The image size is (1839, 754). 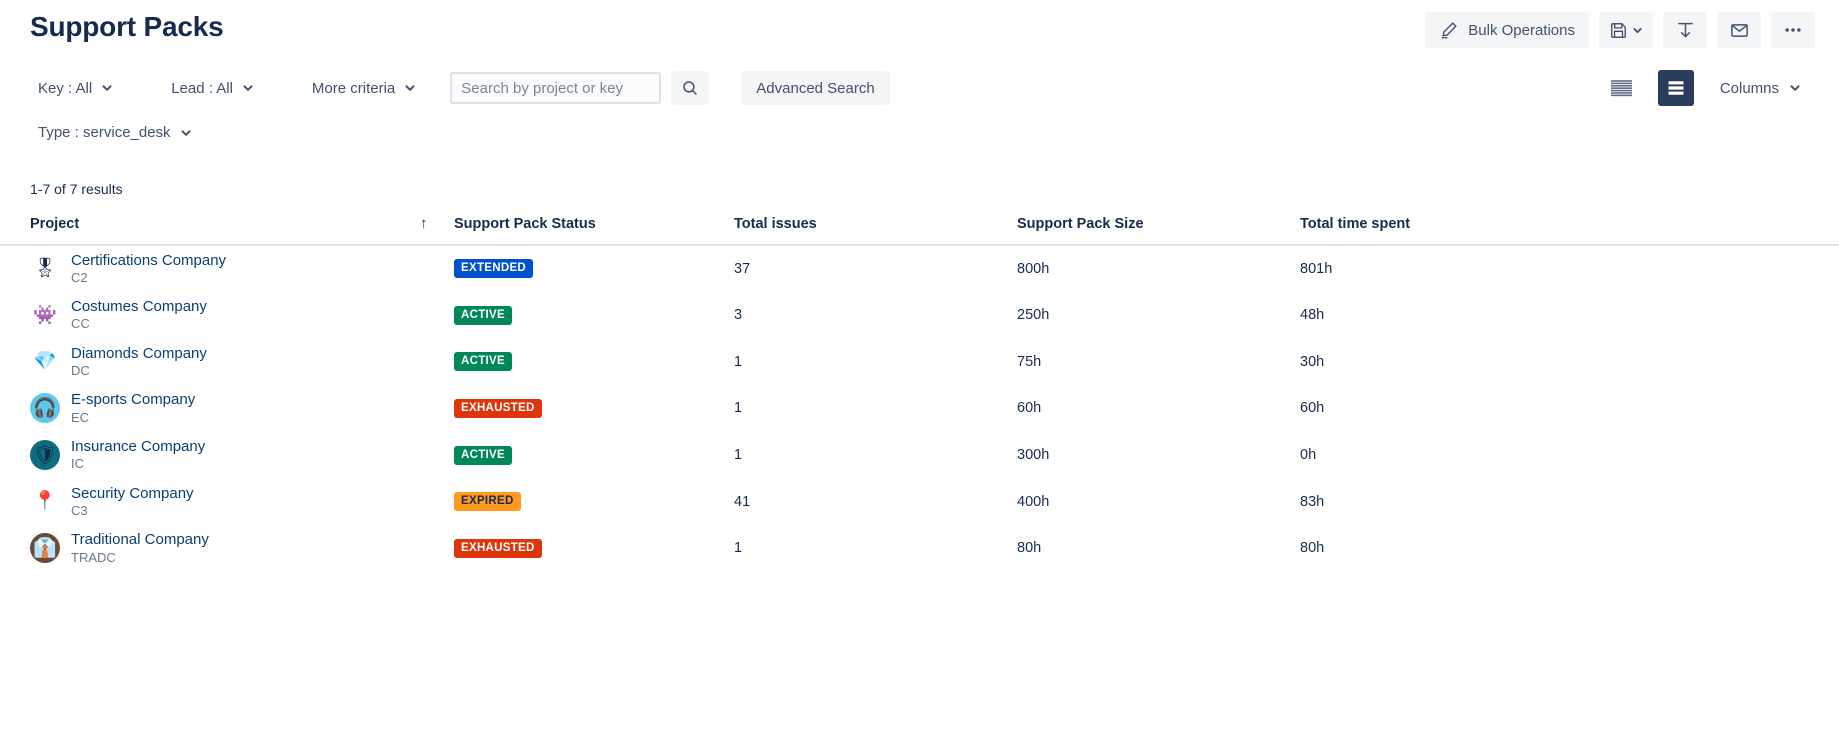 What do you see at coordinates (1569, 361) in the screenshot?
I see `cell-time: 30h` at bounding box center [1569, 361].